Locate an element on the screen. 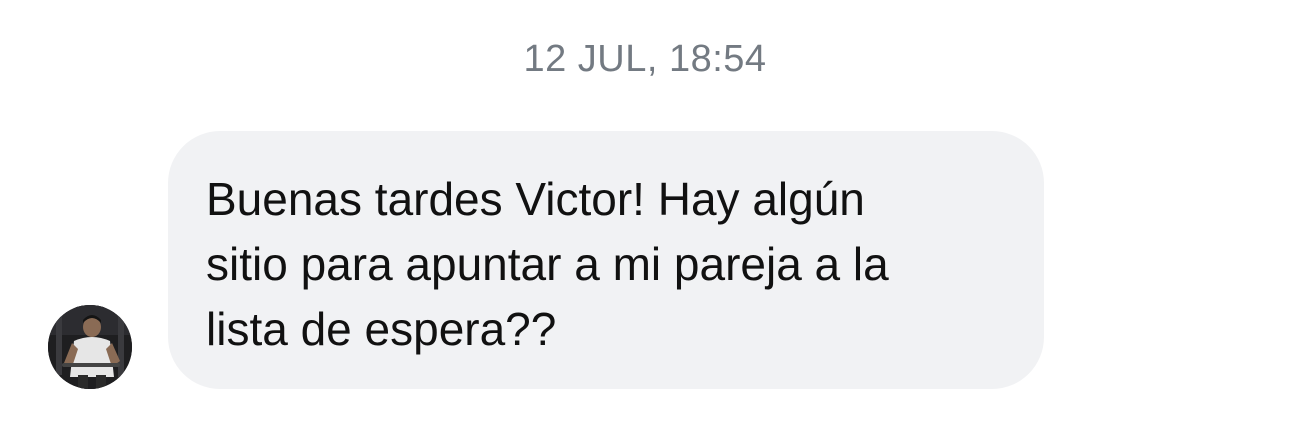 The height and width of the screenshot is (439, 1290). avatar-photo-icon is located at coordinates (90, 347).